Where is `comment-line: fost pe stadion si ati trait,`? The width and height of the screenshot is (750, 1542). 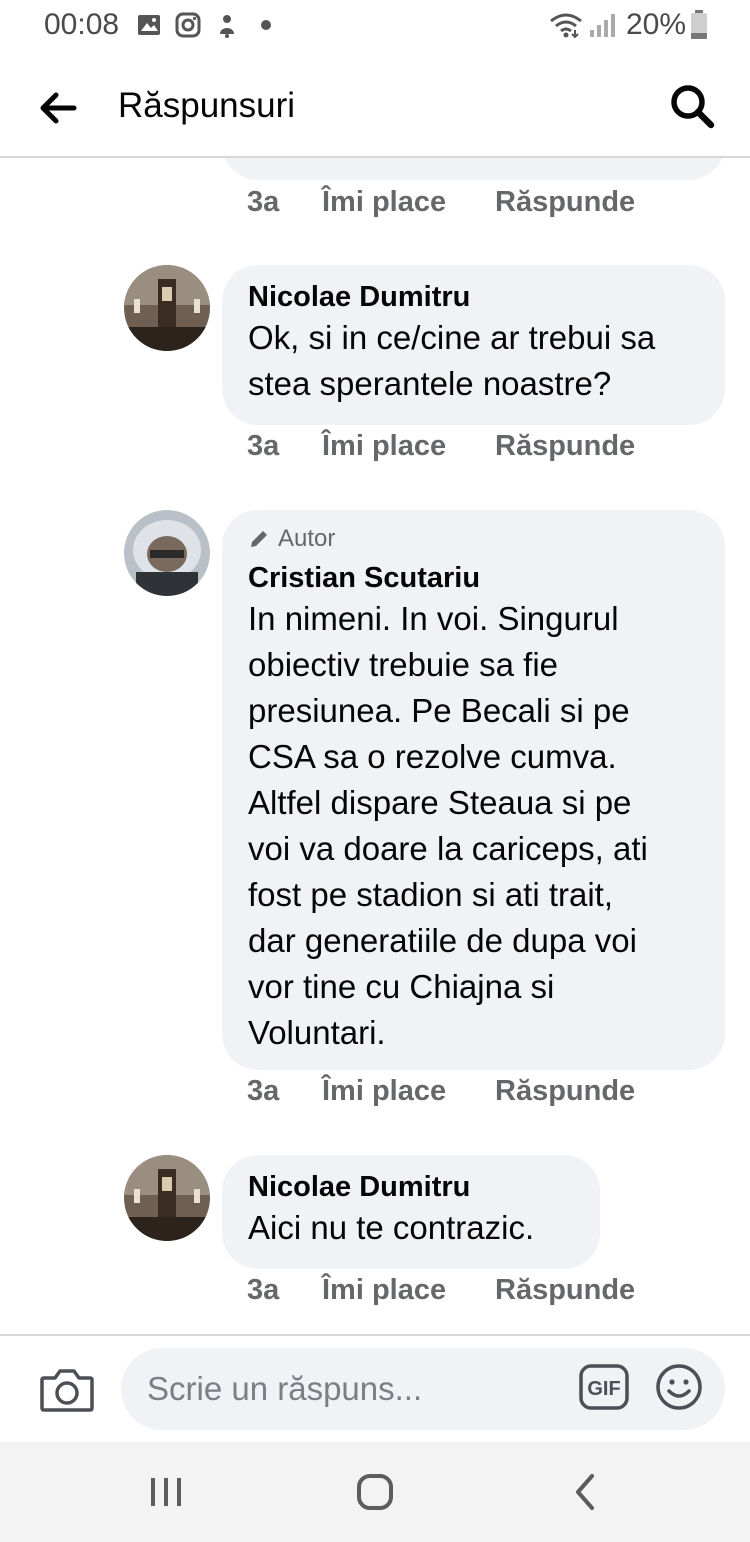
comment-line: fost pe stadion si ati trait, is located at coordinates (431, 894).